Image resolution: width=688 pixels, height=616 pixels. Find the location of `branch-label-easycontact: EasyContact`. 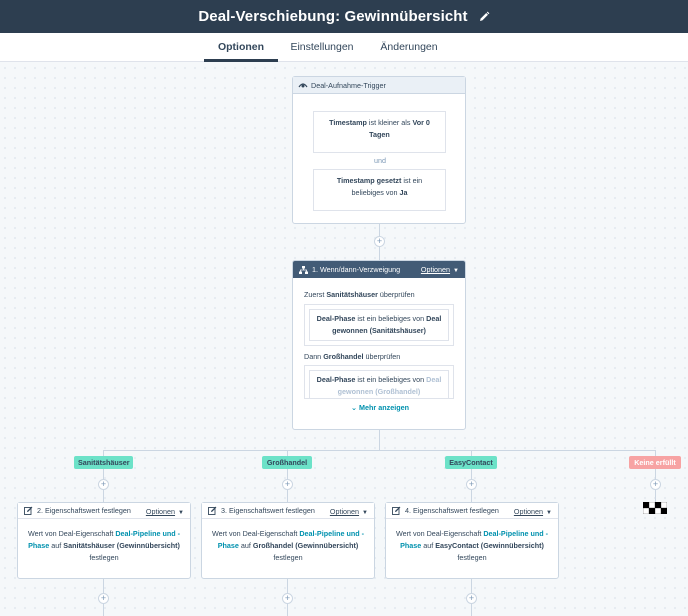

branch-label-easycontact: EasyContact is located at coordinates (471, 462).